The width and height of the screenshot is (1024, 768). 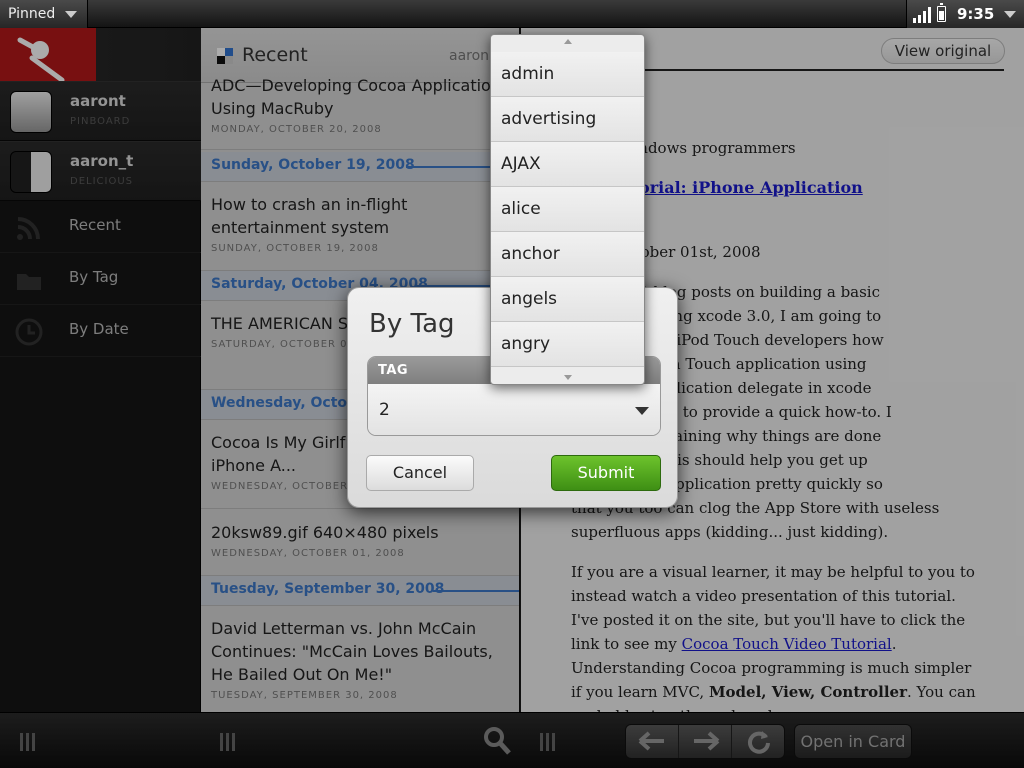 I want to click on app-menu: Pinned, so click(x=44, y=14).